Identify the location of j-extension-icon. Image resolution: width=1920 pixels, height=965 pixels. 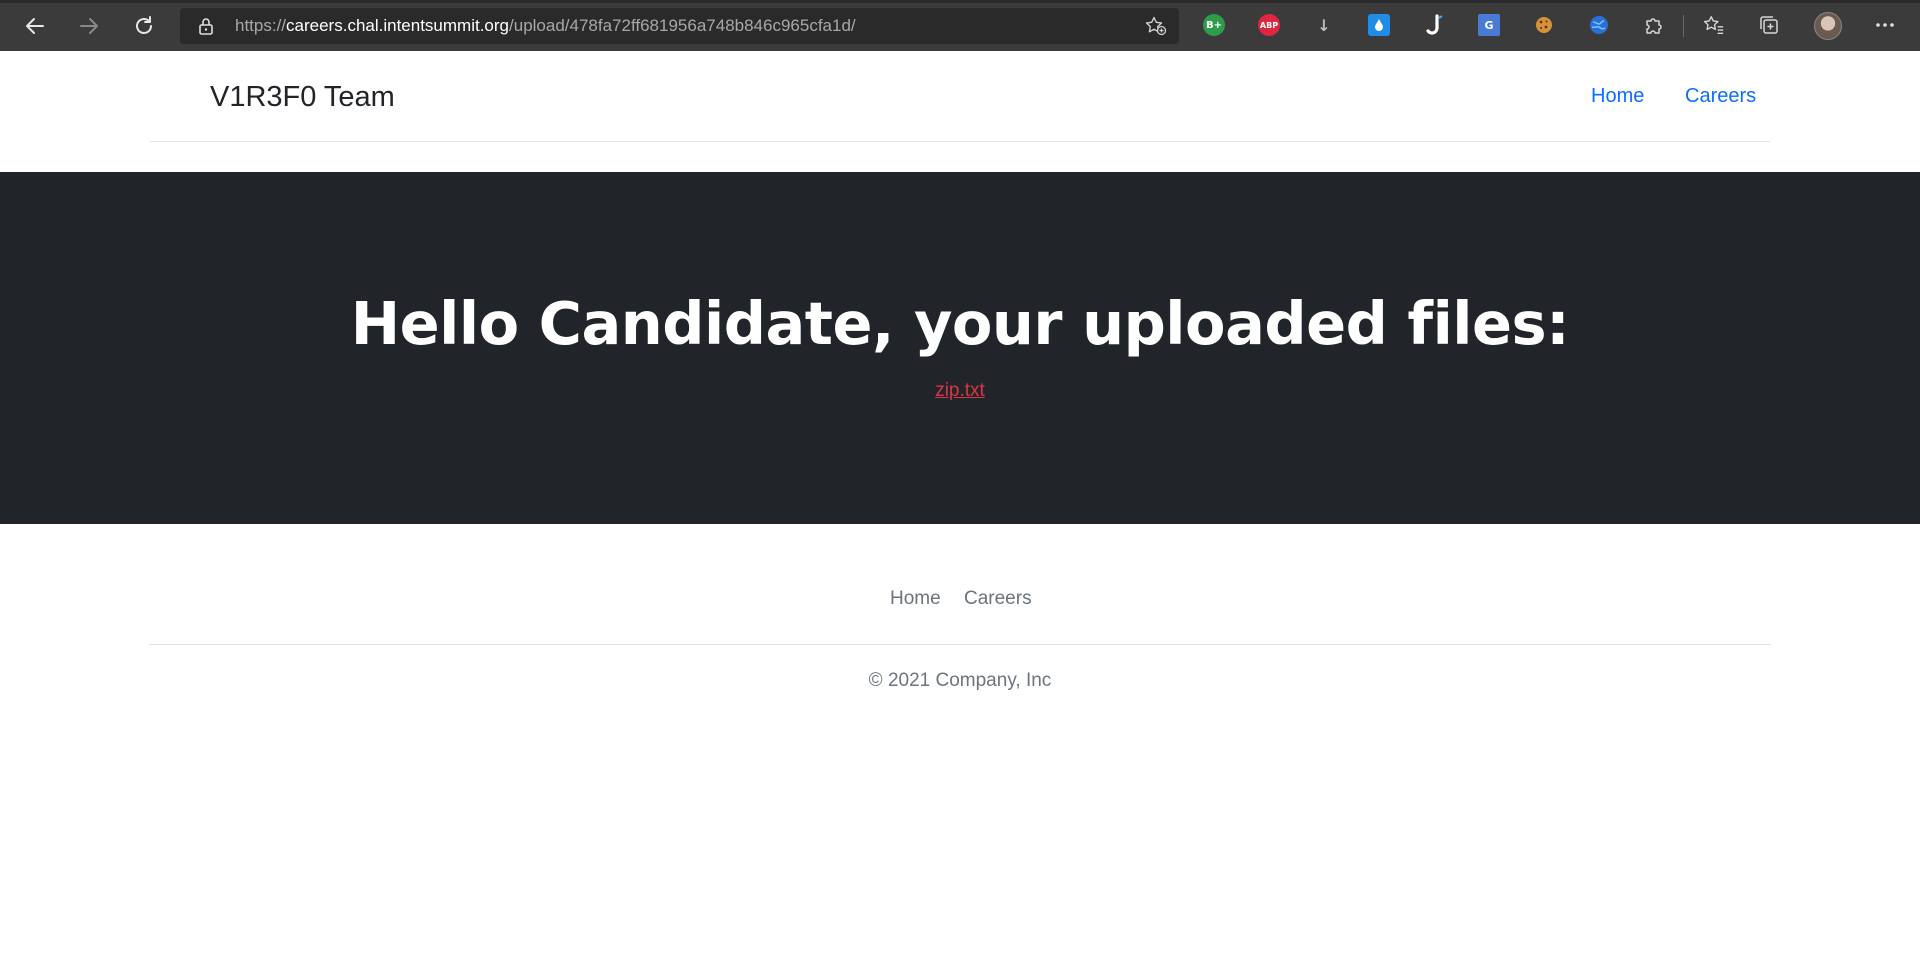
(1434, 25).